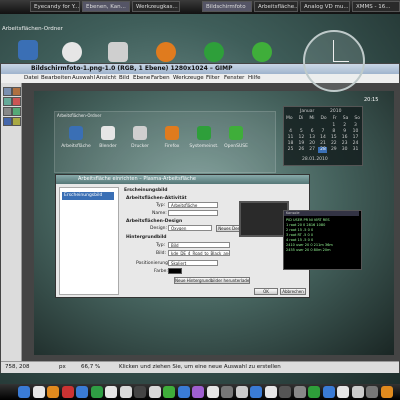 Image resolution: width=400 pixels, height=400 pixels. What do you see at coordinates (293, 291) in the screenshot?
I see `cancel-button: Abbrechen` at bounding box center [293, 291].